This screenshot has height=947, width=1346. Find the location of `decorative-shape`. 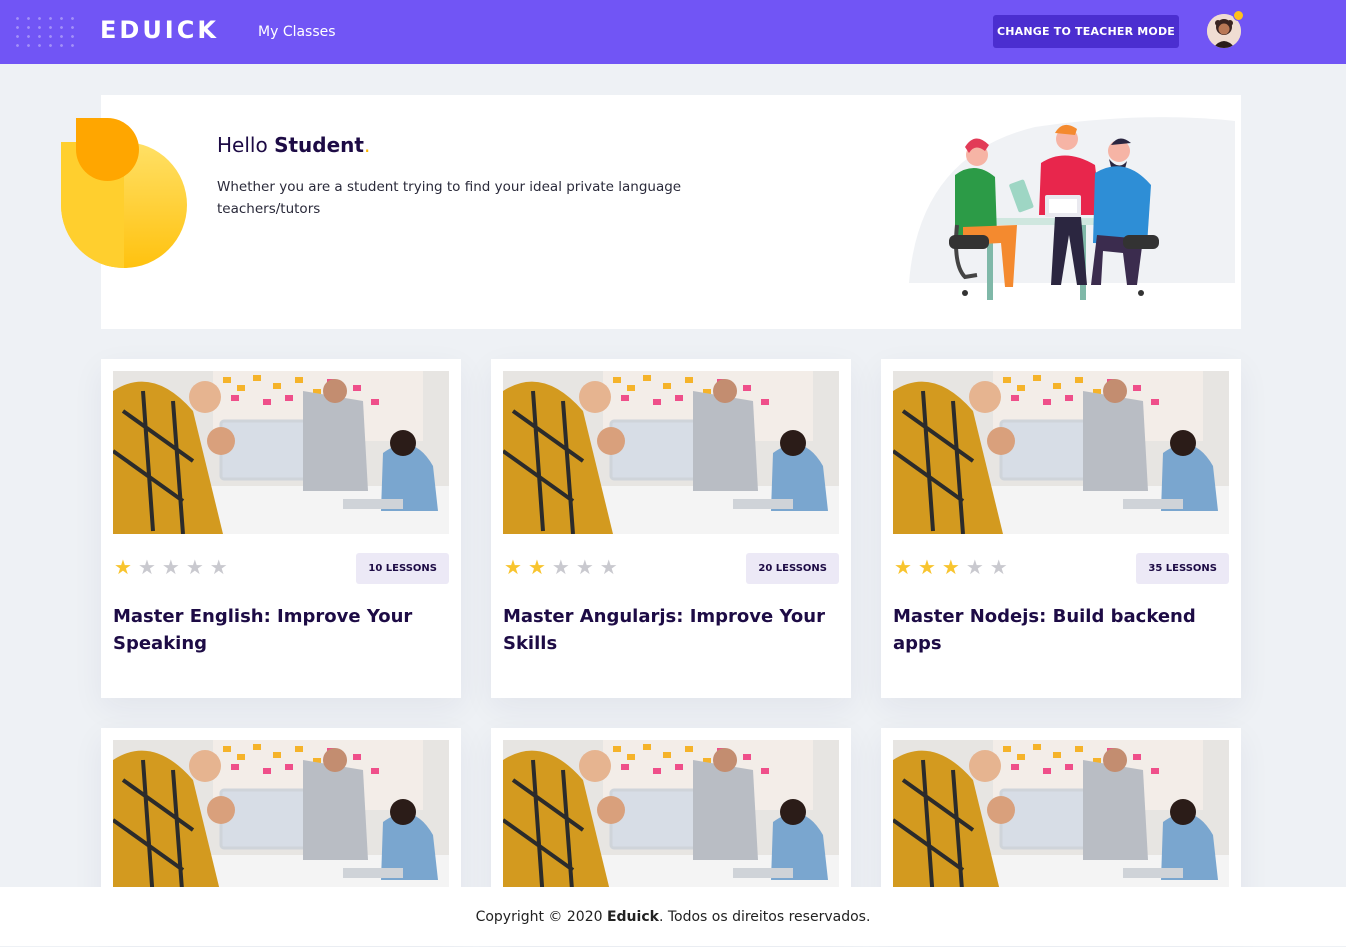

decorative-shape is located at coordinates (107, 149).